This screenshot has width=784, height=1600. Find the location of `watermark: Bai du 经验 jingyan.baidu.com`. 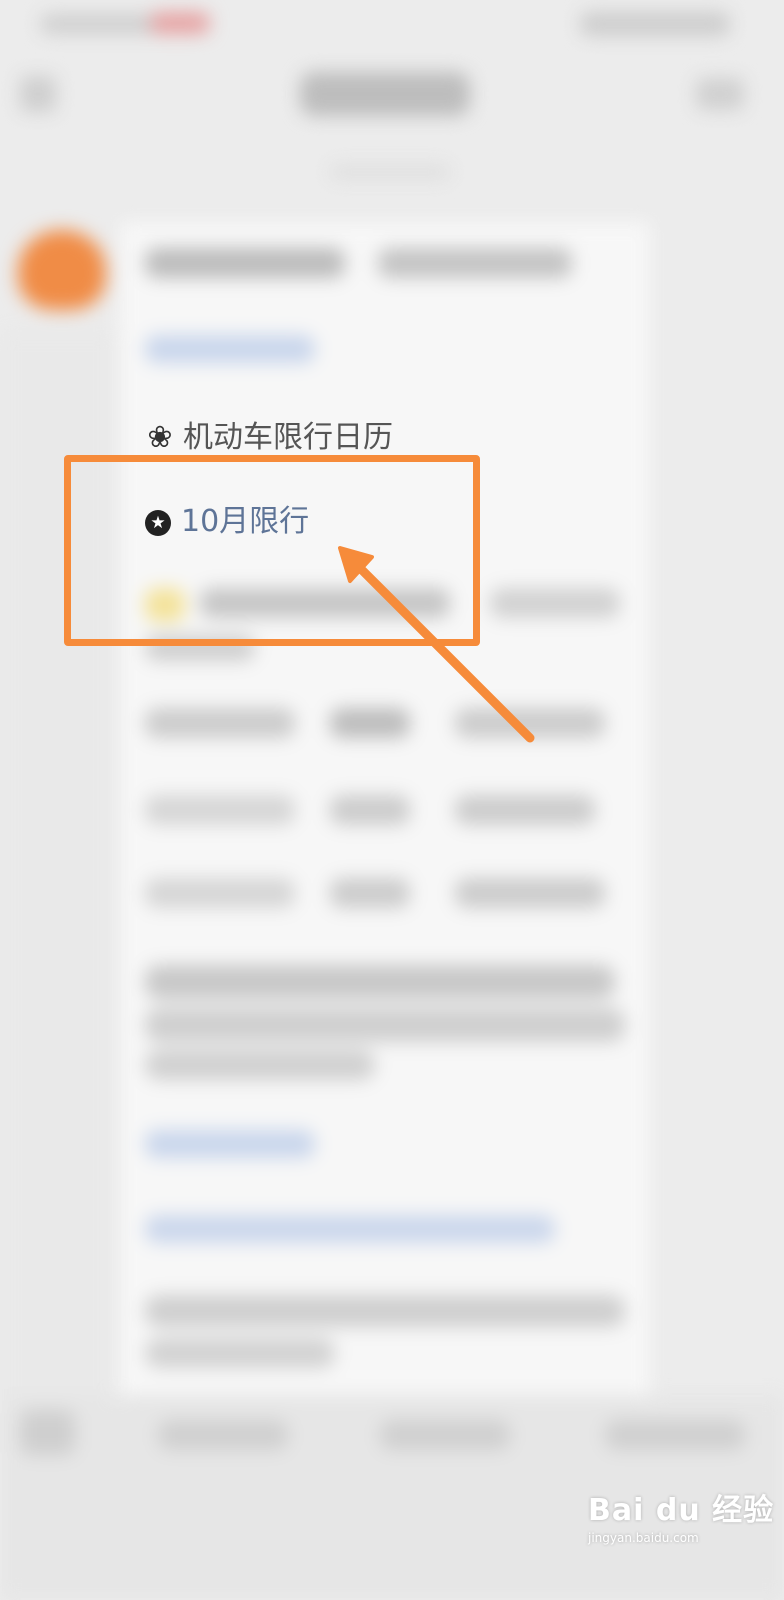

watermark: Bai du 经验 jingyan.baidu.com is located at coordinates (681, 1515).